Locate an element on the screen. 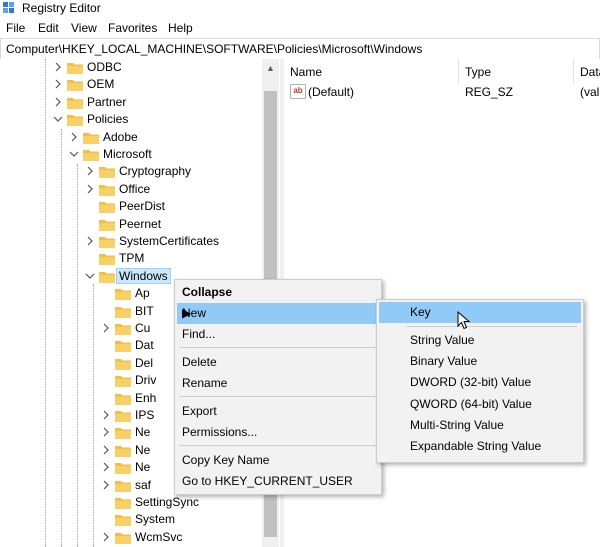 The height and width of the screenshot is (547, 600). tree-node: Microsoft is located at coordinates (174, 154).